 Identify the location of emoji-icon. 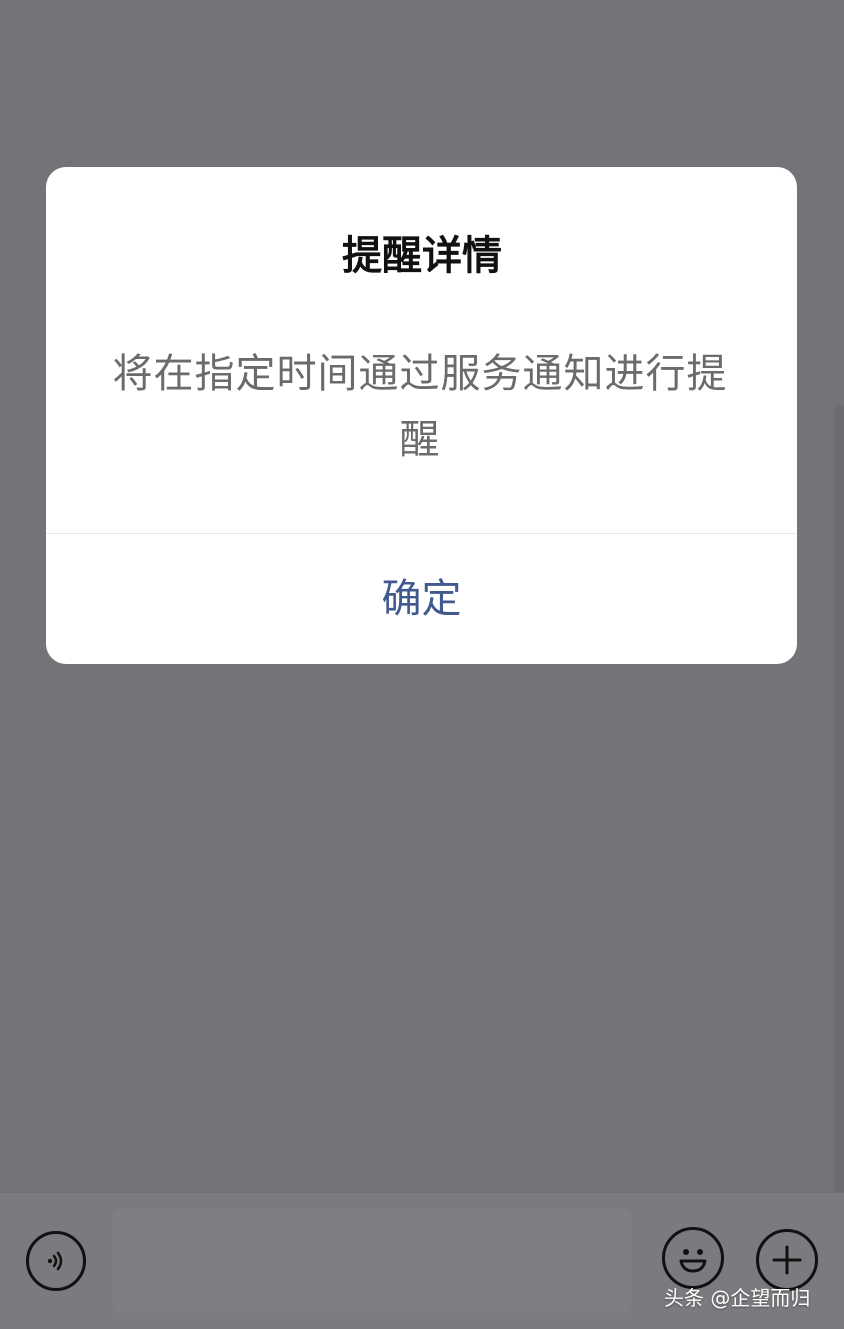
(693, 1261).